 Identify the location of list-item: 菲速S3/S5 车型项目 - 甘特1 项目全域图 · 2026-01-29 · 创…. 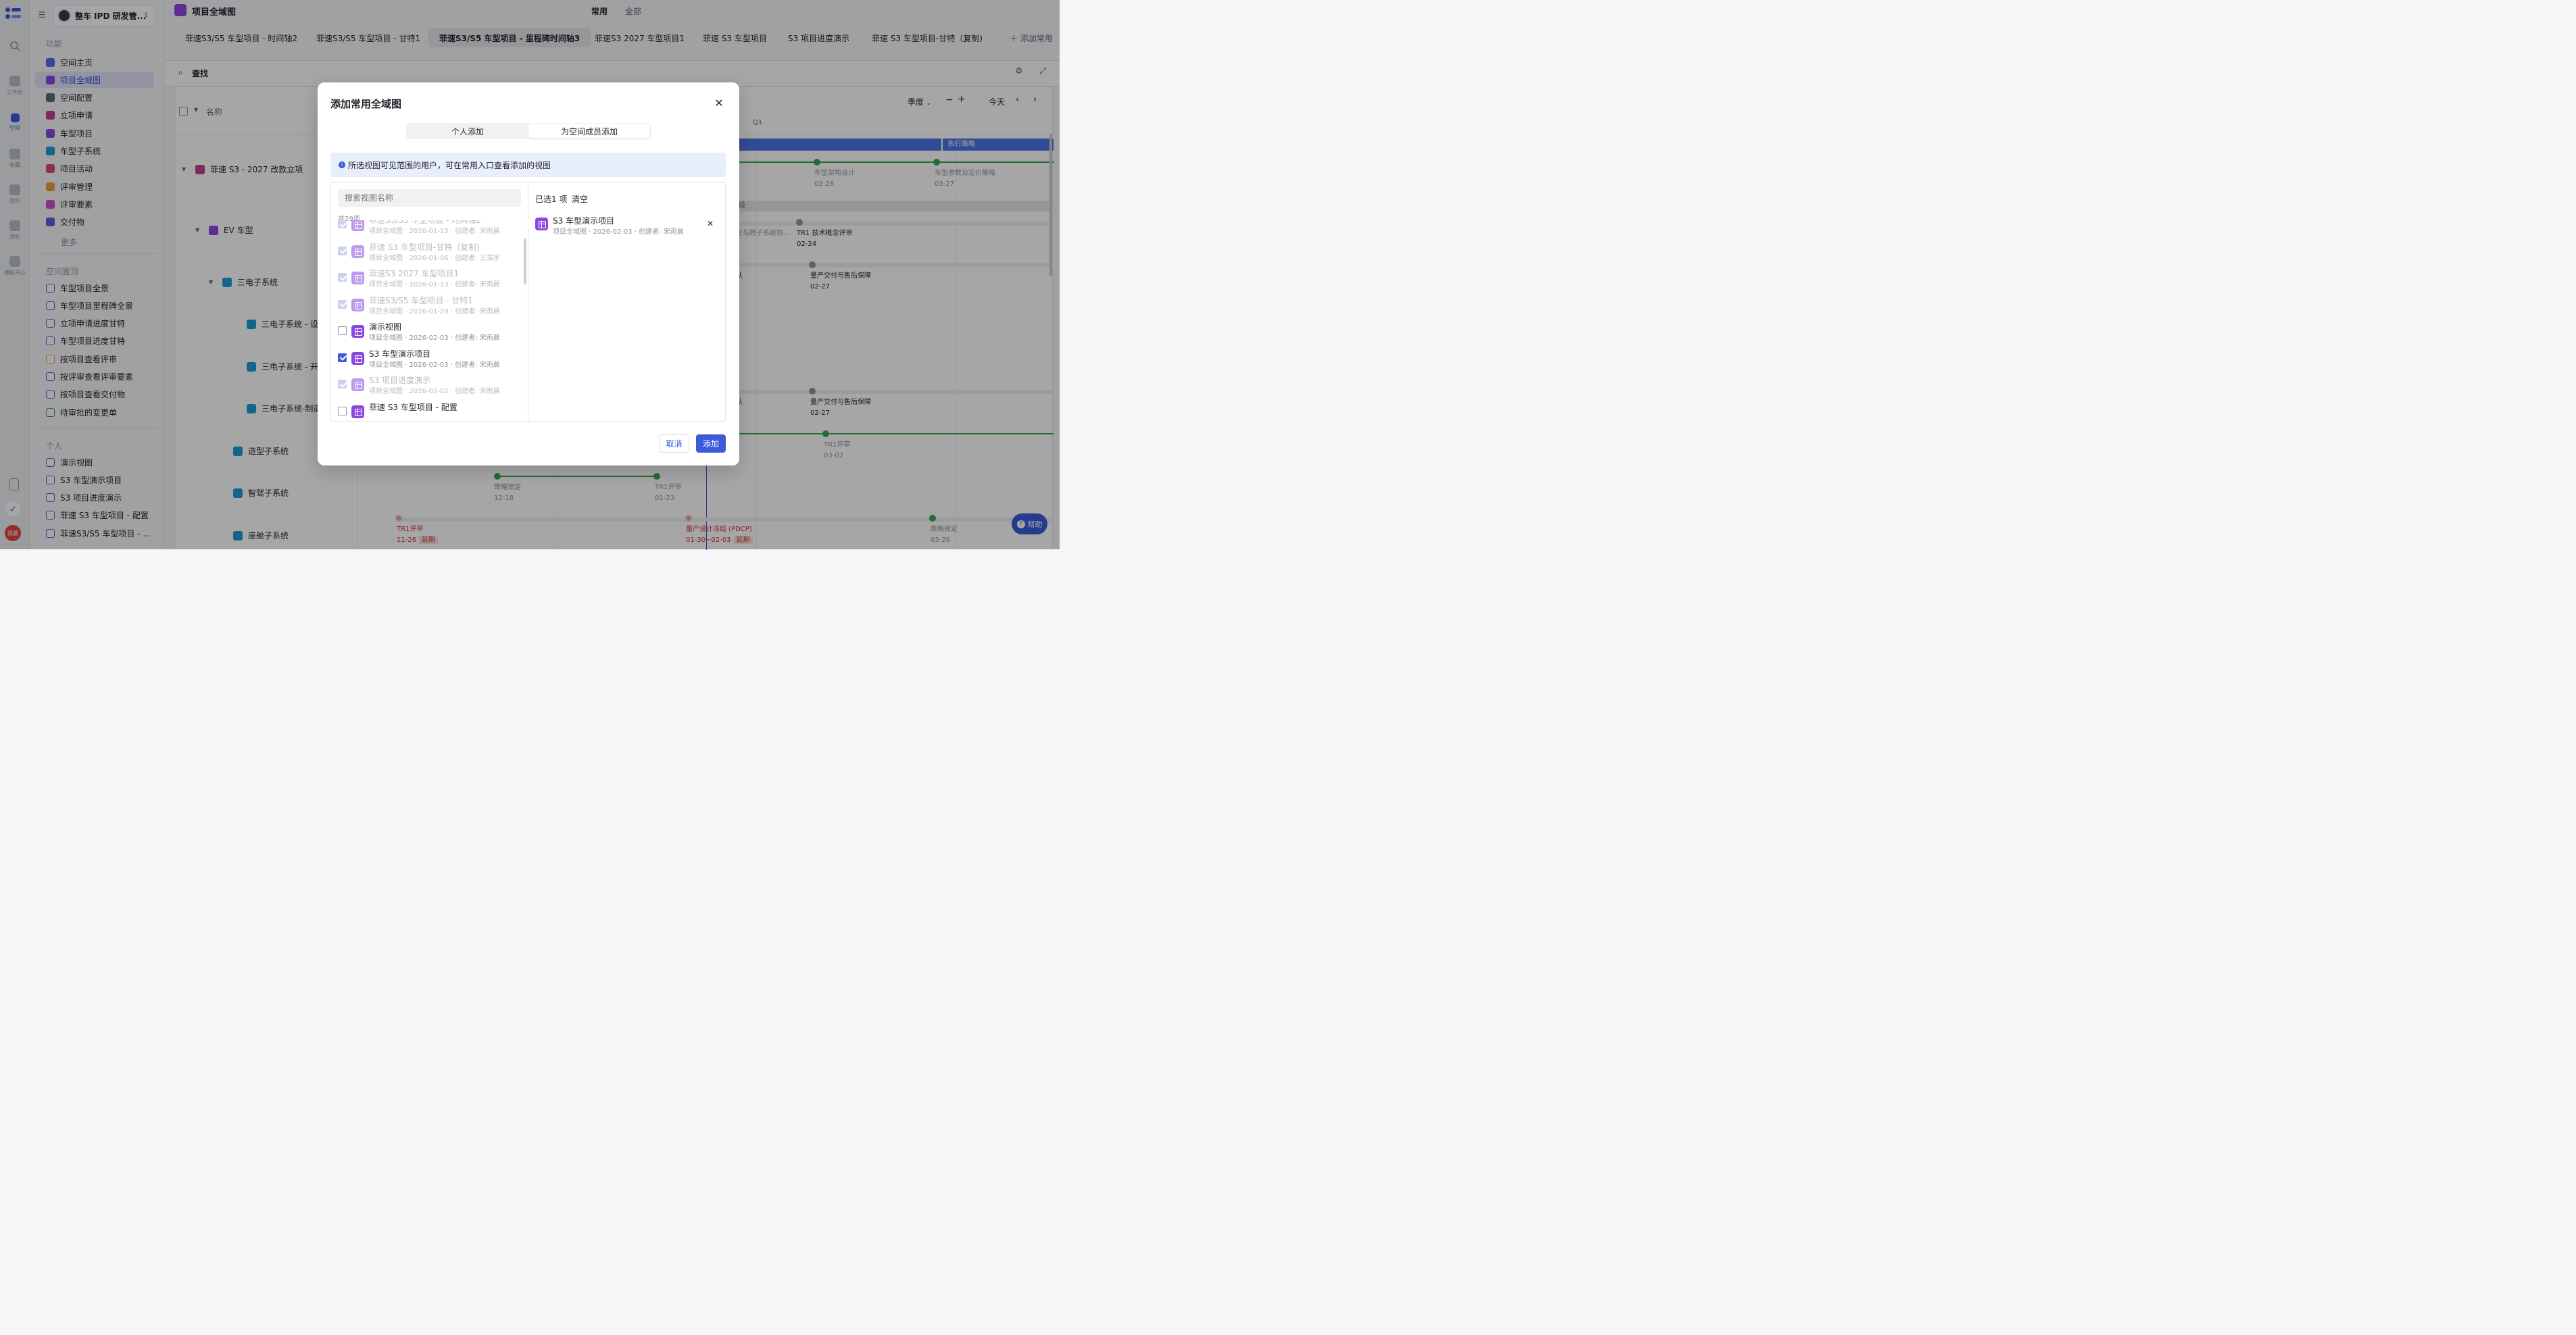
(429, 305).